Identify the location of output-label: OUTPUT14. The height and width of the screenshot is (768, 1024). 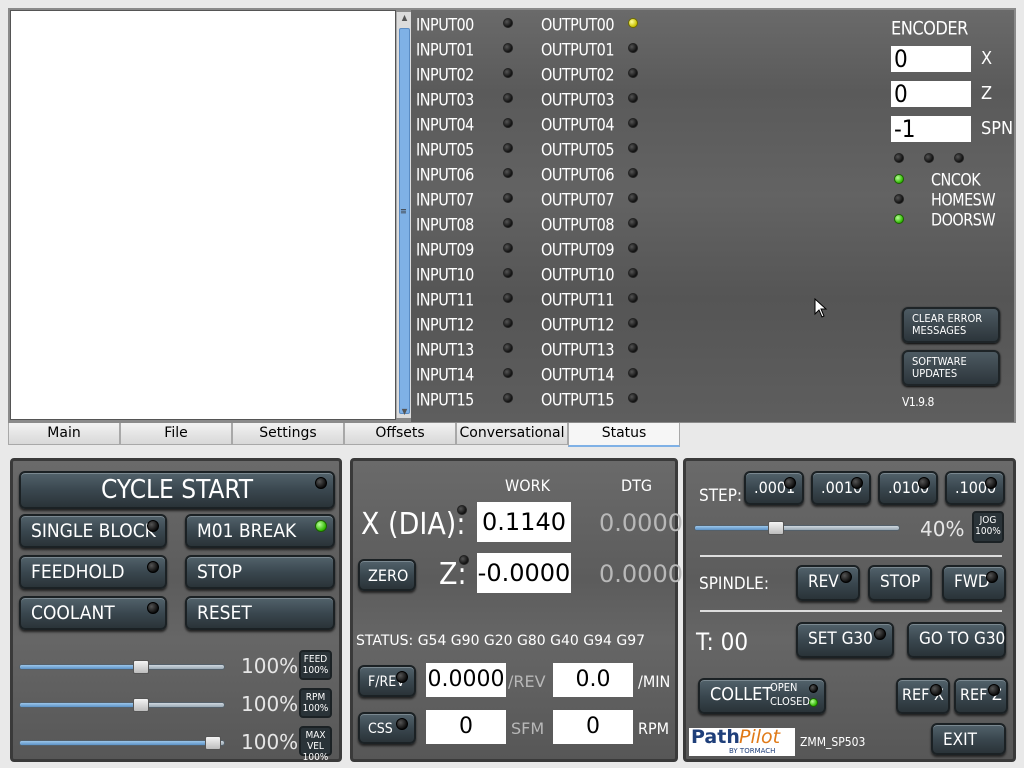
(577, 374).